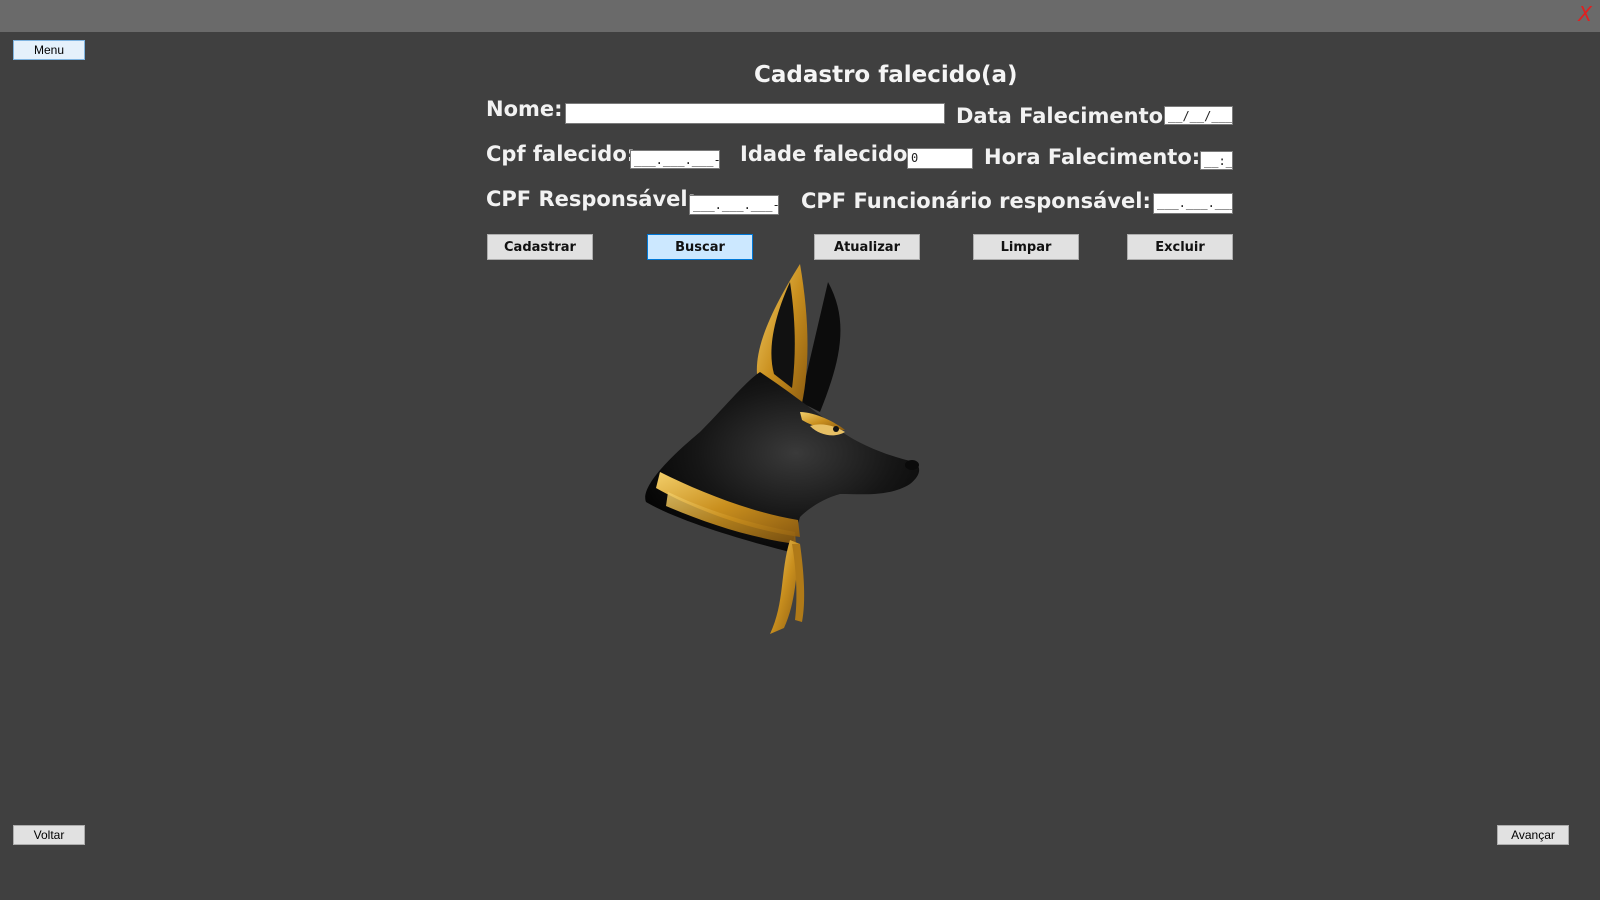 This screenshot has height=900, width=1600. Describe the element at coordinates (675, 159) in the screenshot. I see `cpf-falecido-field: ___.___.___-__` at that location.